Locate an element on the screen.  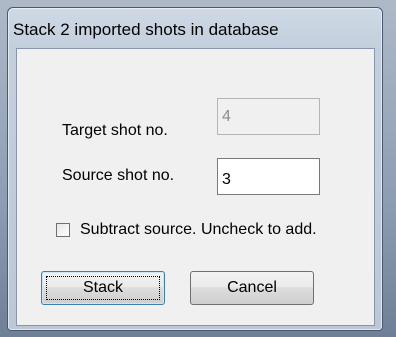
cancel-button-label: Cancel is located at coordinates (252, 287).